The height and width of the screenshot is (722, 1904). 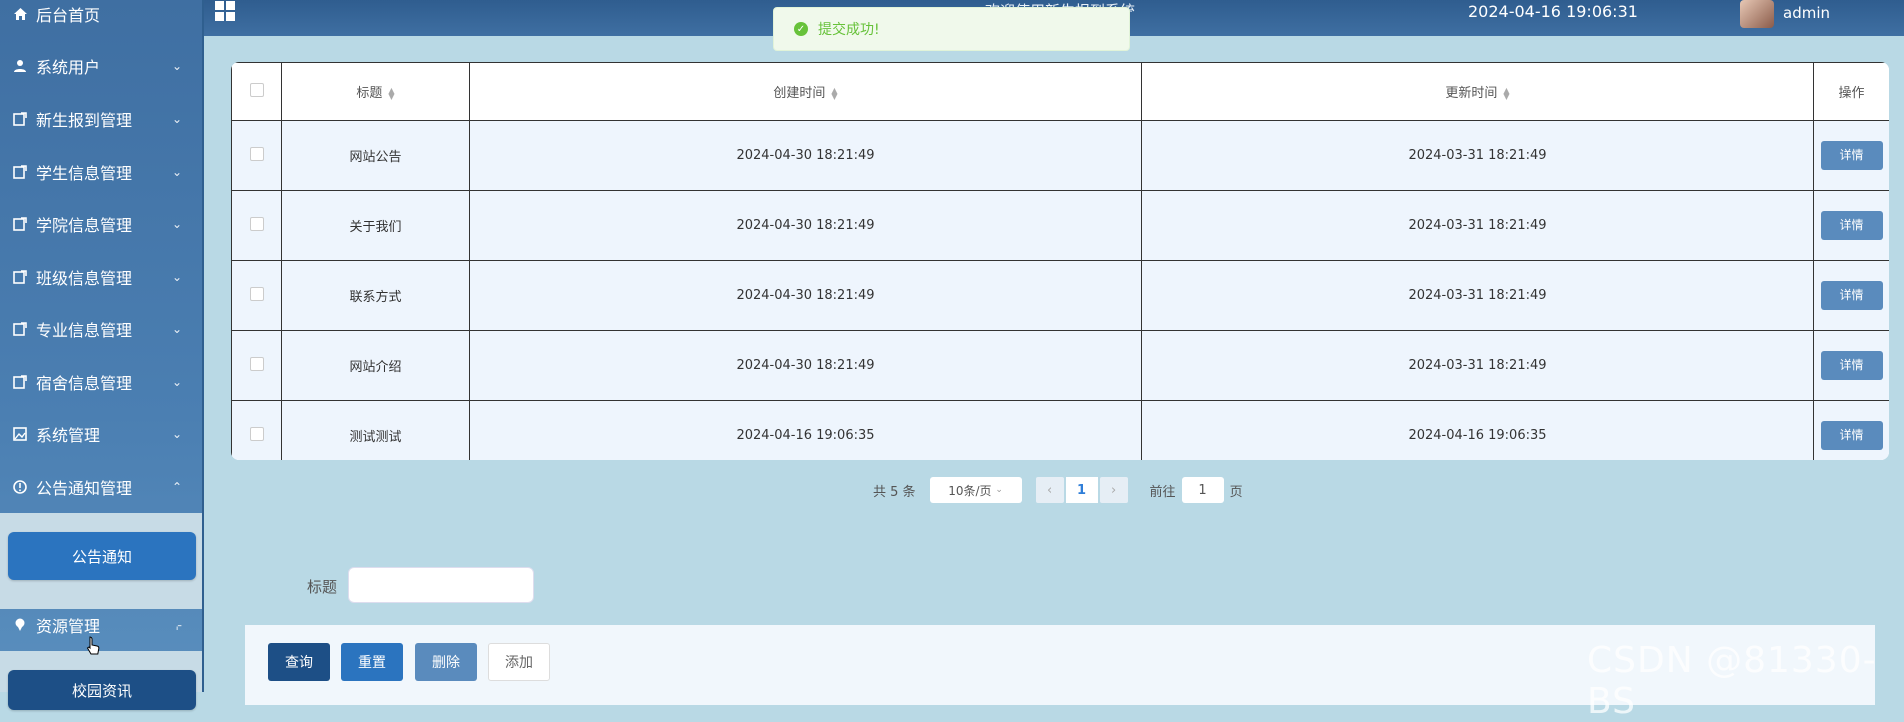 I want to click on sidebar-item-college: 学院信息管理 ⌄, so click(x=101, y=224).